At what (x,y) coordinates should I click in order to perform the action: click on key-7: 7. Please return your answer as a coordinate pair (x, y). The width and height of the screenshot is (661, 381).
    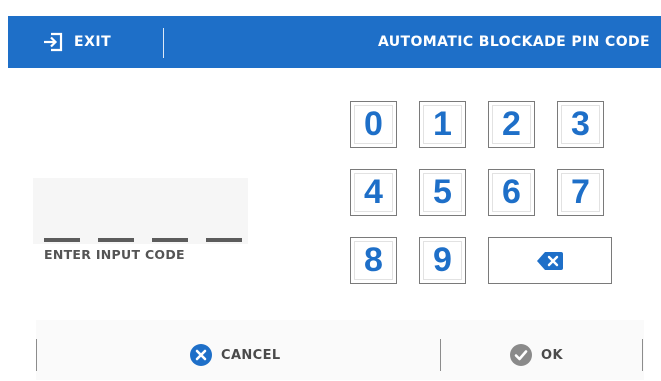
    Looking at the image, I should click on (580, 192).